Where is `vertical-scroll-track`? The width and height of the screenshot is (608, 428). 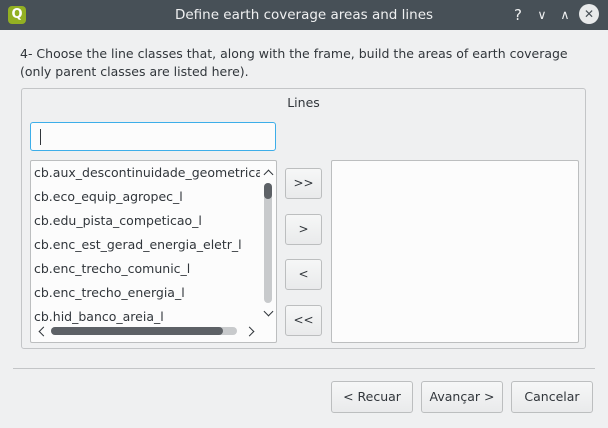 vertical-scroll-track is located at coordinates (268, 243).